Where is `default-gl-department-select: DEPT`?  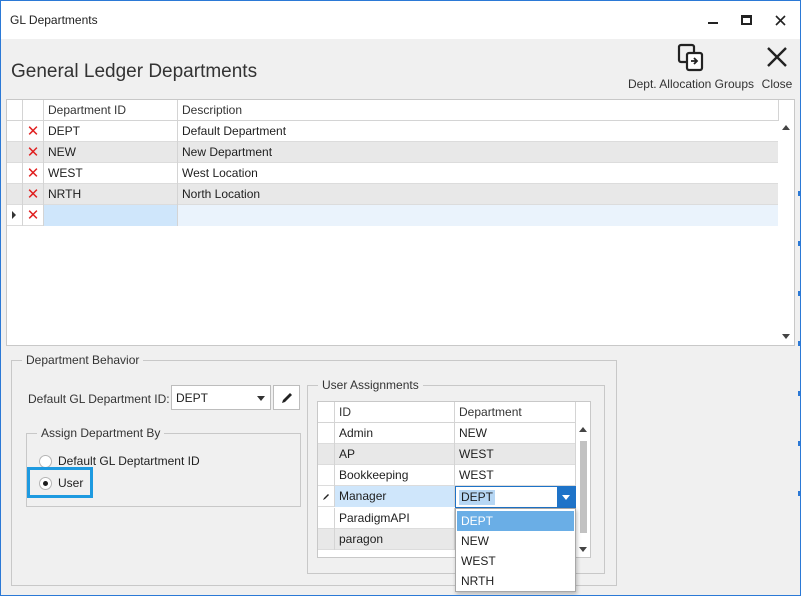
default-gl-department-select: DEPT is located at coordinates (221, 397).